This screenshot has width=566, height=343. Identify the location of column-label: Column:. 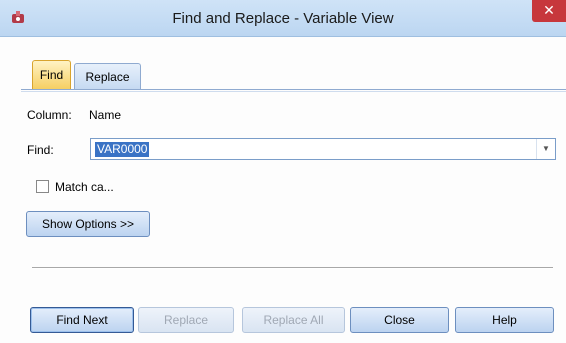
(49, 115).